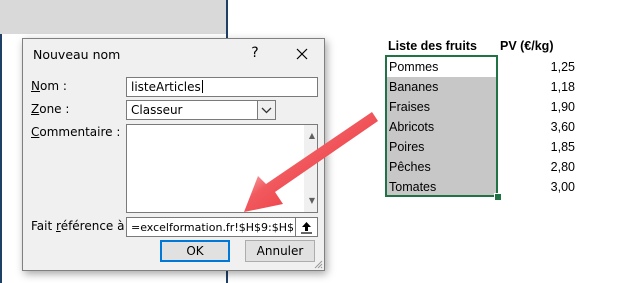 The height and width of the screenshot is (283, 633). I want to click on red-arrow-icon, so click(311, 162).